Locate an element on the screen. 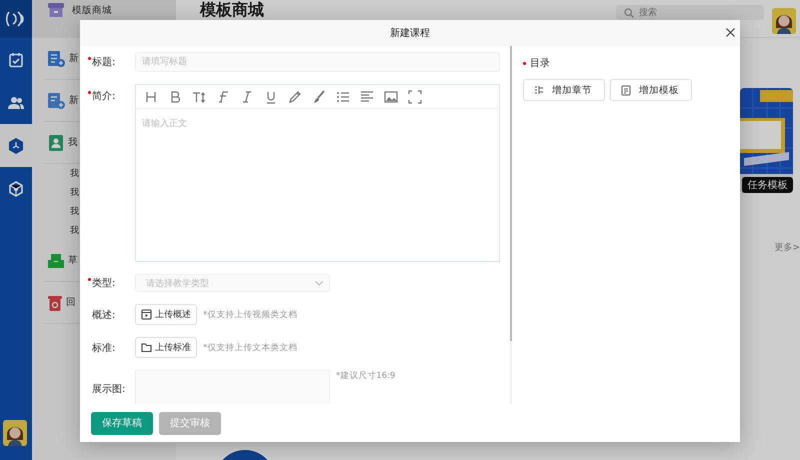 The width and height of the screenshot is (800, 460). image-icon is located at coordinates (391, 97).